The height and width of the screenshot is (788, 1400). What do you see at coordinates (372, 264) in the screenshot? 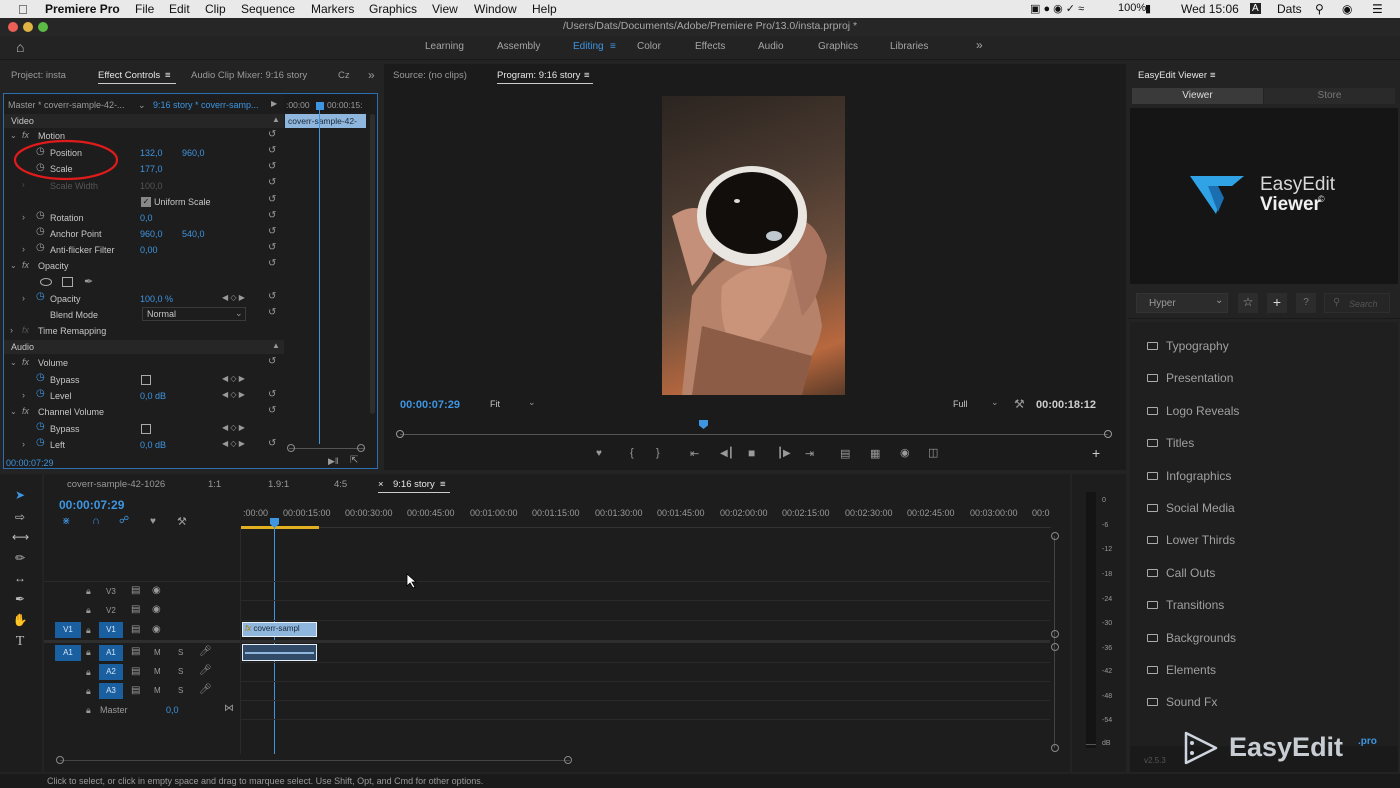
I see `vertical-scrollbar` at bounding box center [372, 264].